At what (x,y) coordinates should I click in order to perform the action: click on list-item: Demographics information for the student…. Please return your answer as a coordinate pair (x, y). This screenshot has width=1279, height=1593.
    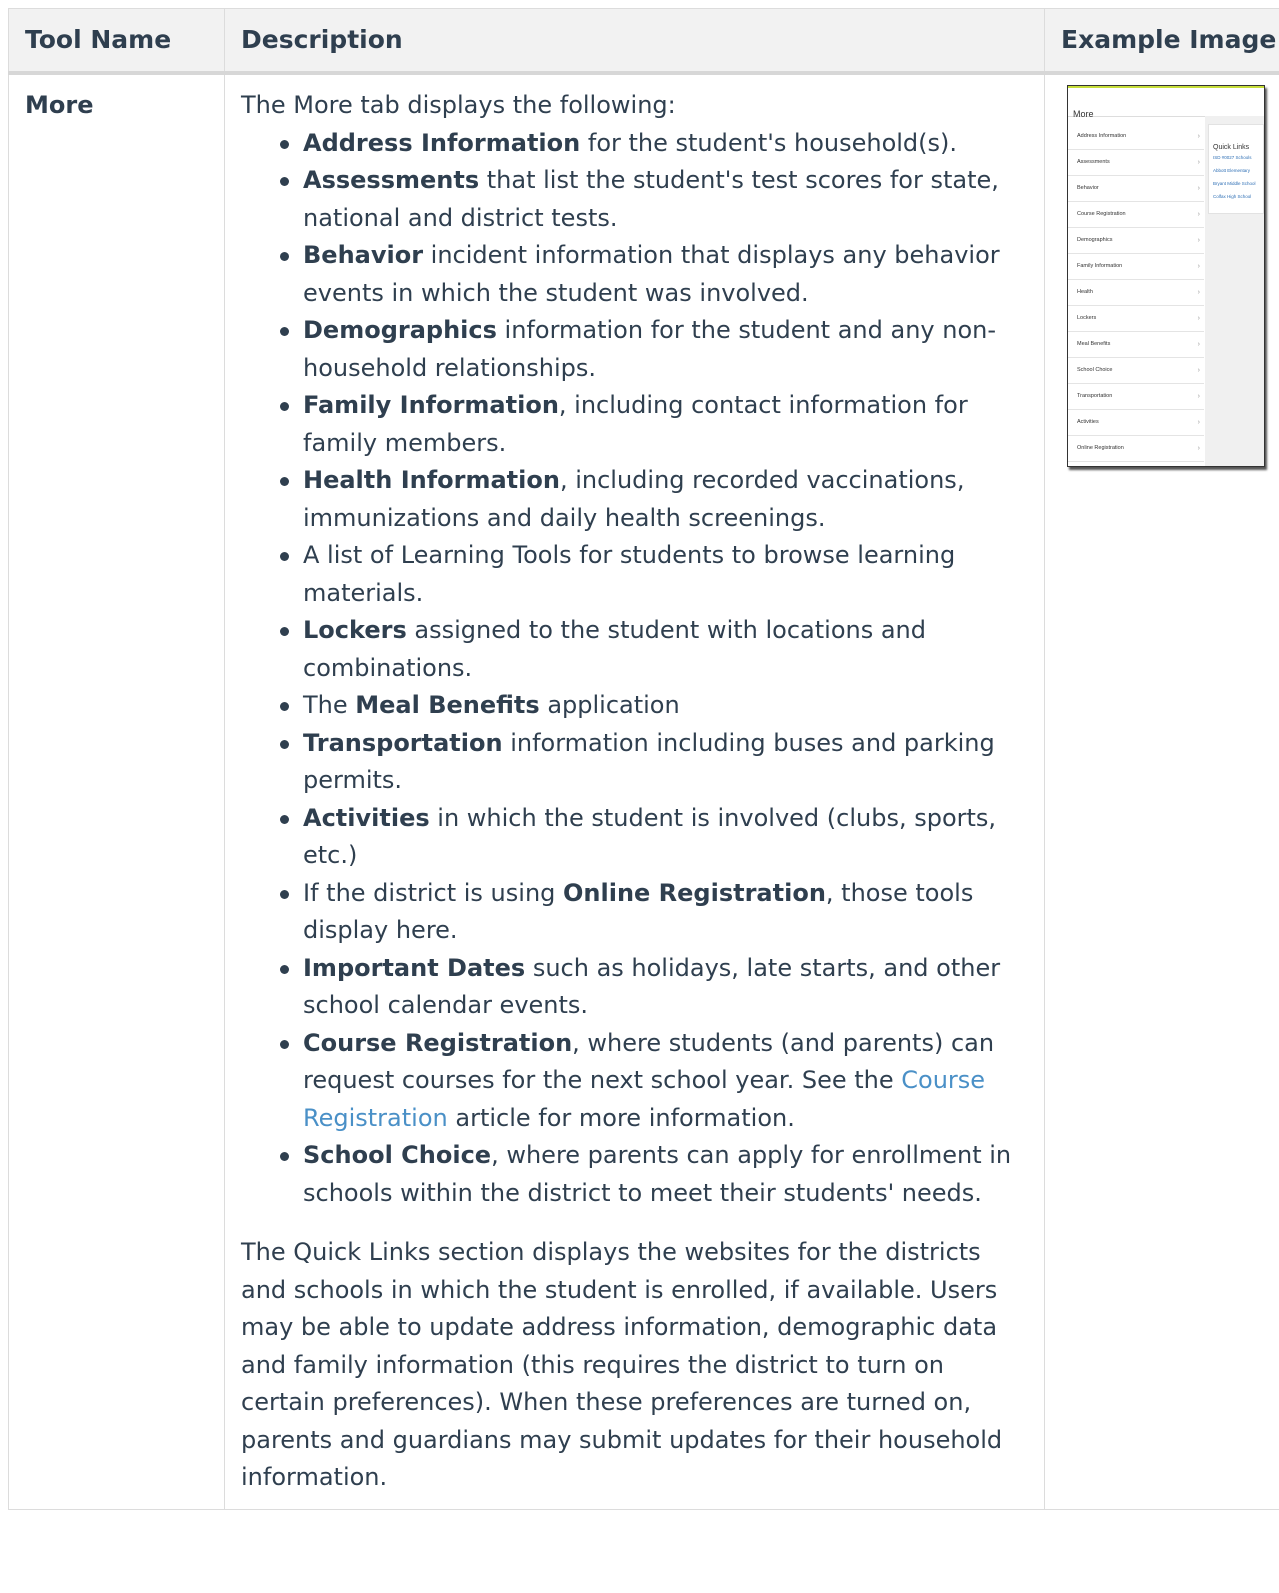
    Looking at the image, I should click on (655, 349).